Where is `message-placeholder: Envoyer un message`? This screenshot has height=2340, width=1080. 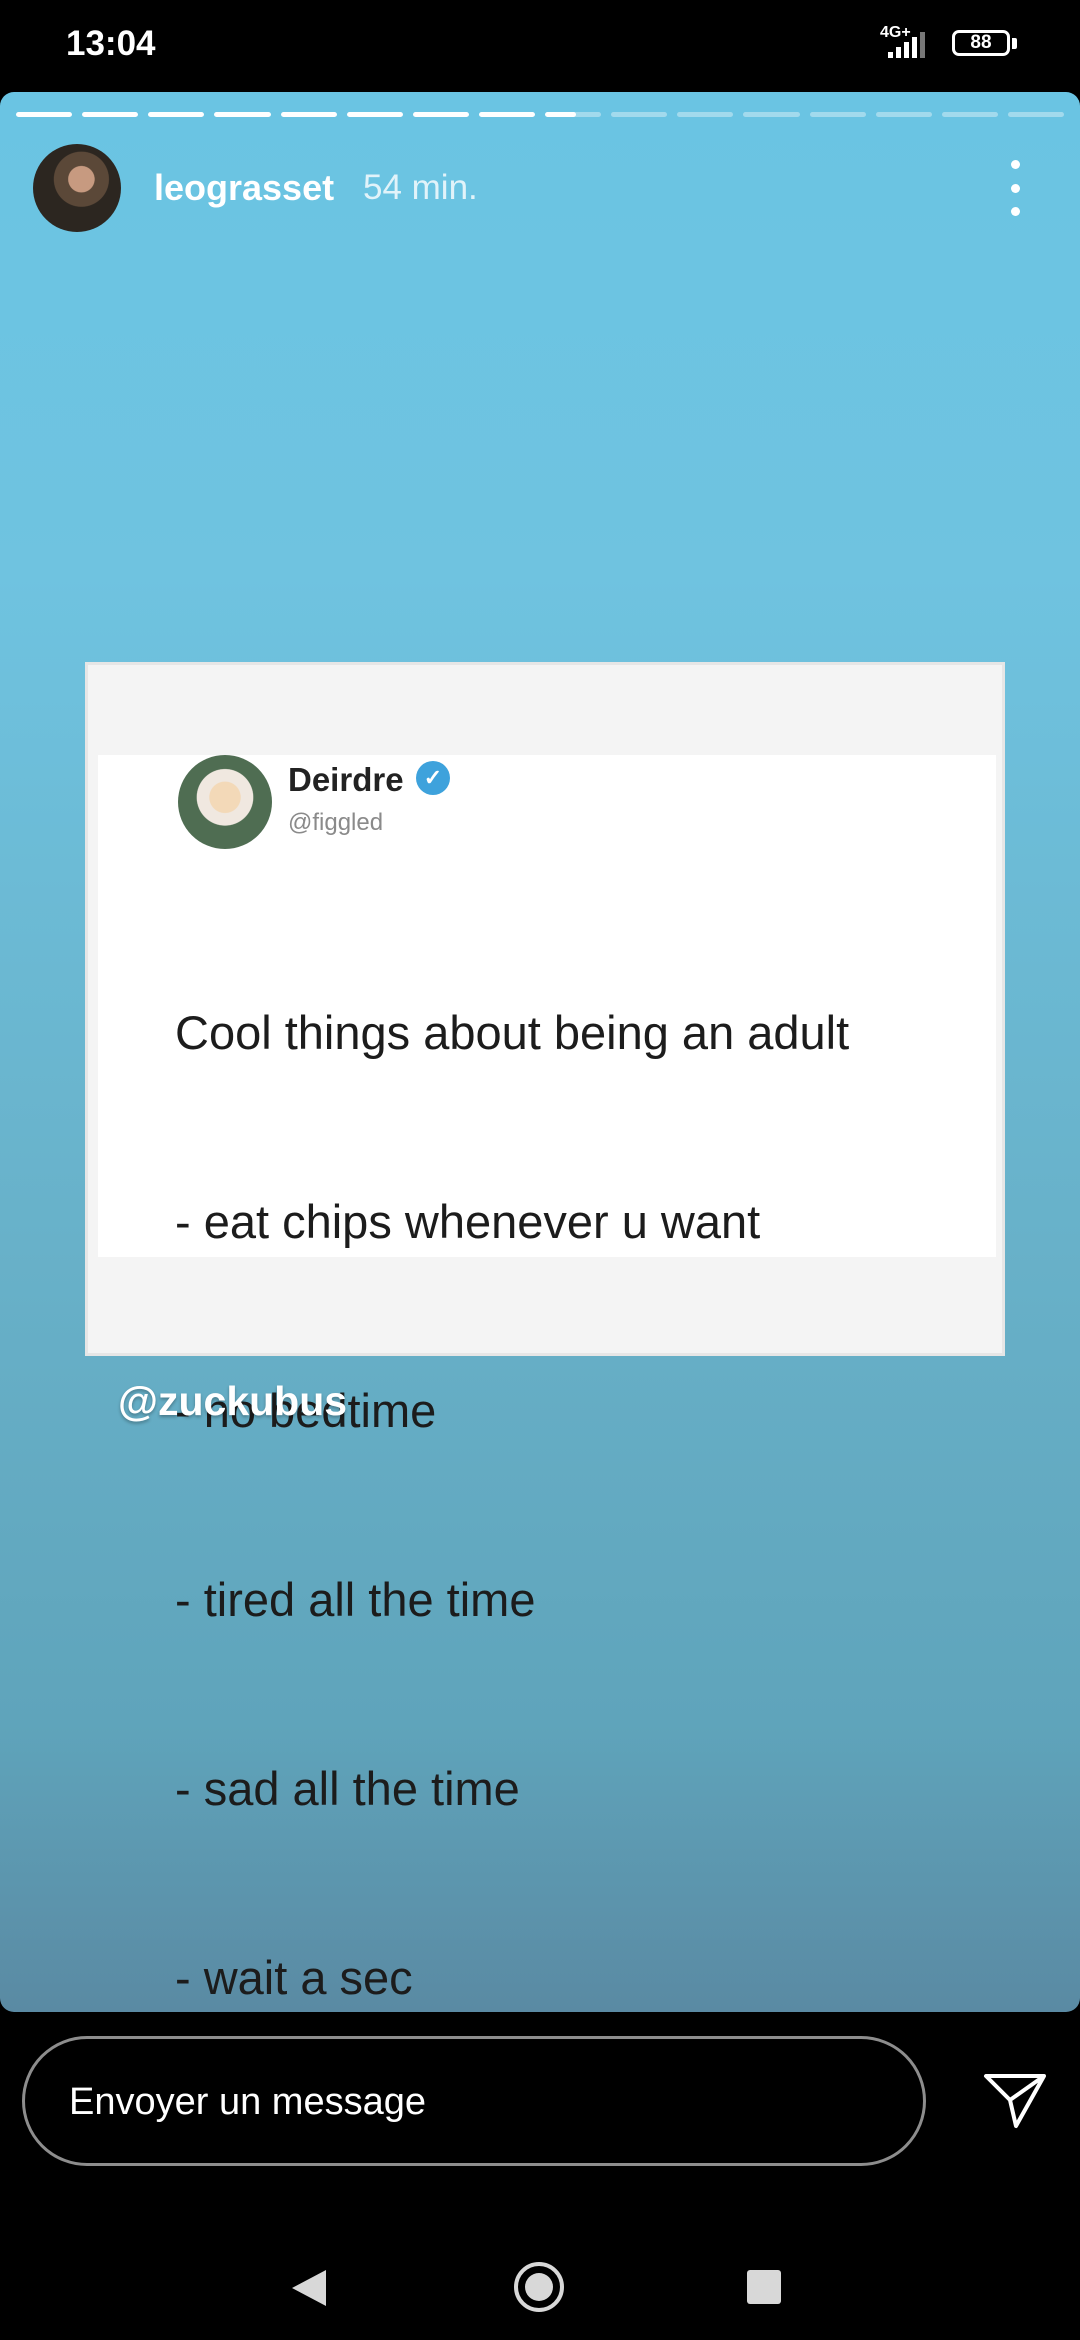
message-placeholder: Envoyer un message is located at coordinates (247, 2102).